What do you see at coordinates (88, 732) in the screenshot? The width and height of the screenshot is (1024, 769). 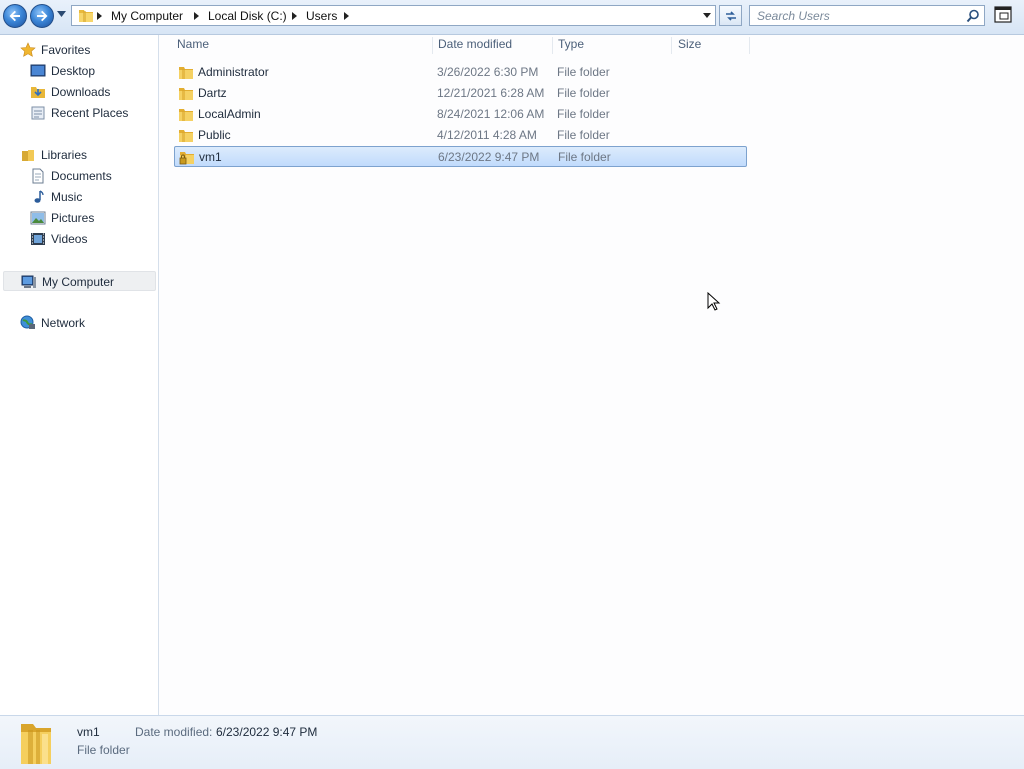 I see `details-file-name: vm1` at bounding box center [88, 732].